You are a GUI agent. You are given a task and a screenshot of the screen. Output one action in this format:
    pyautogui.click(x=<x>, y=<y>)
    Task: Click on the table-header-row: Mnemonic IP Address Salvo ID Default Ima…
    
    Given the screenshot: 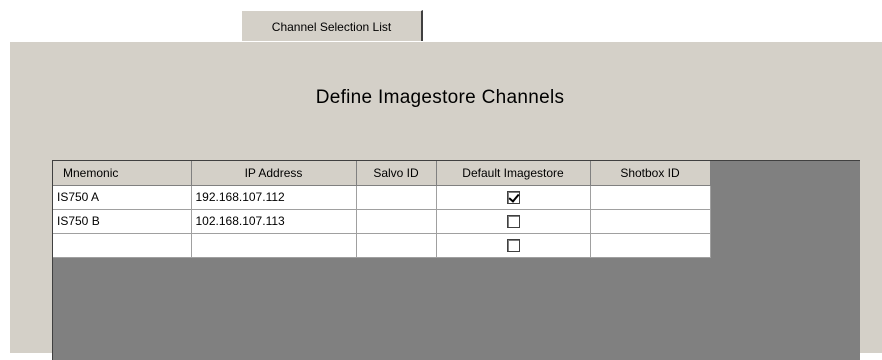 What is the action you would take?
    pyautogui.click(x=382, y=173)
    